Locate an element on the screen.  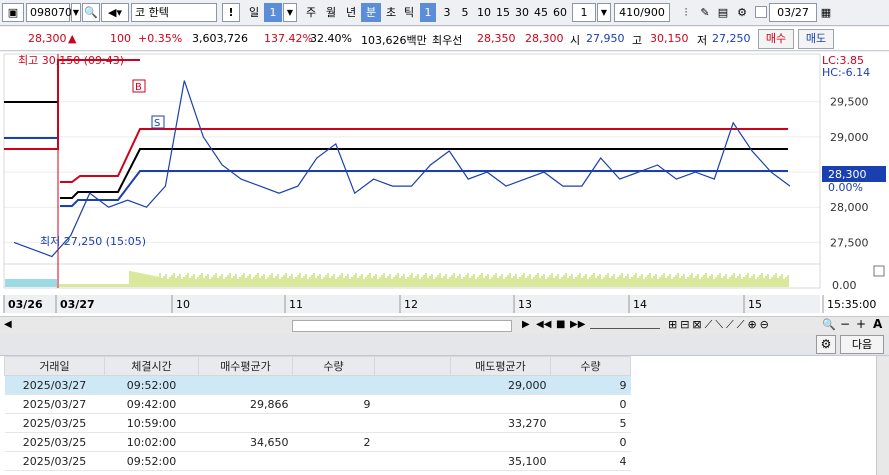
trade-amount: 103,626백만 is located at coordinates (394, 40).